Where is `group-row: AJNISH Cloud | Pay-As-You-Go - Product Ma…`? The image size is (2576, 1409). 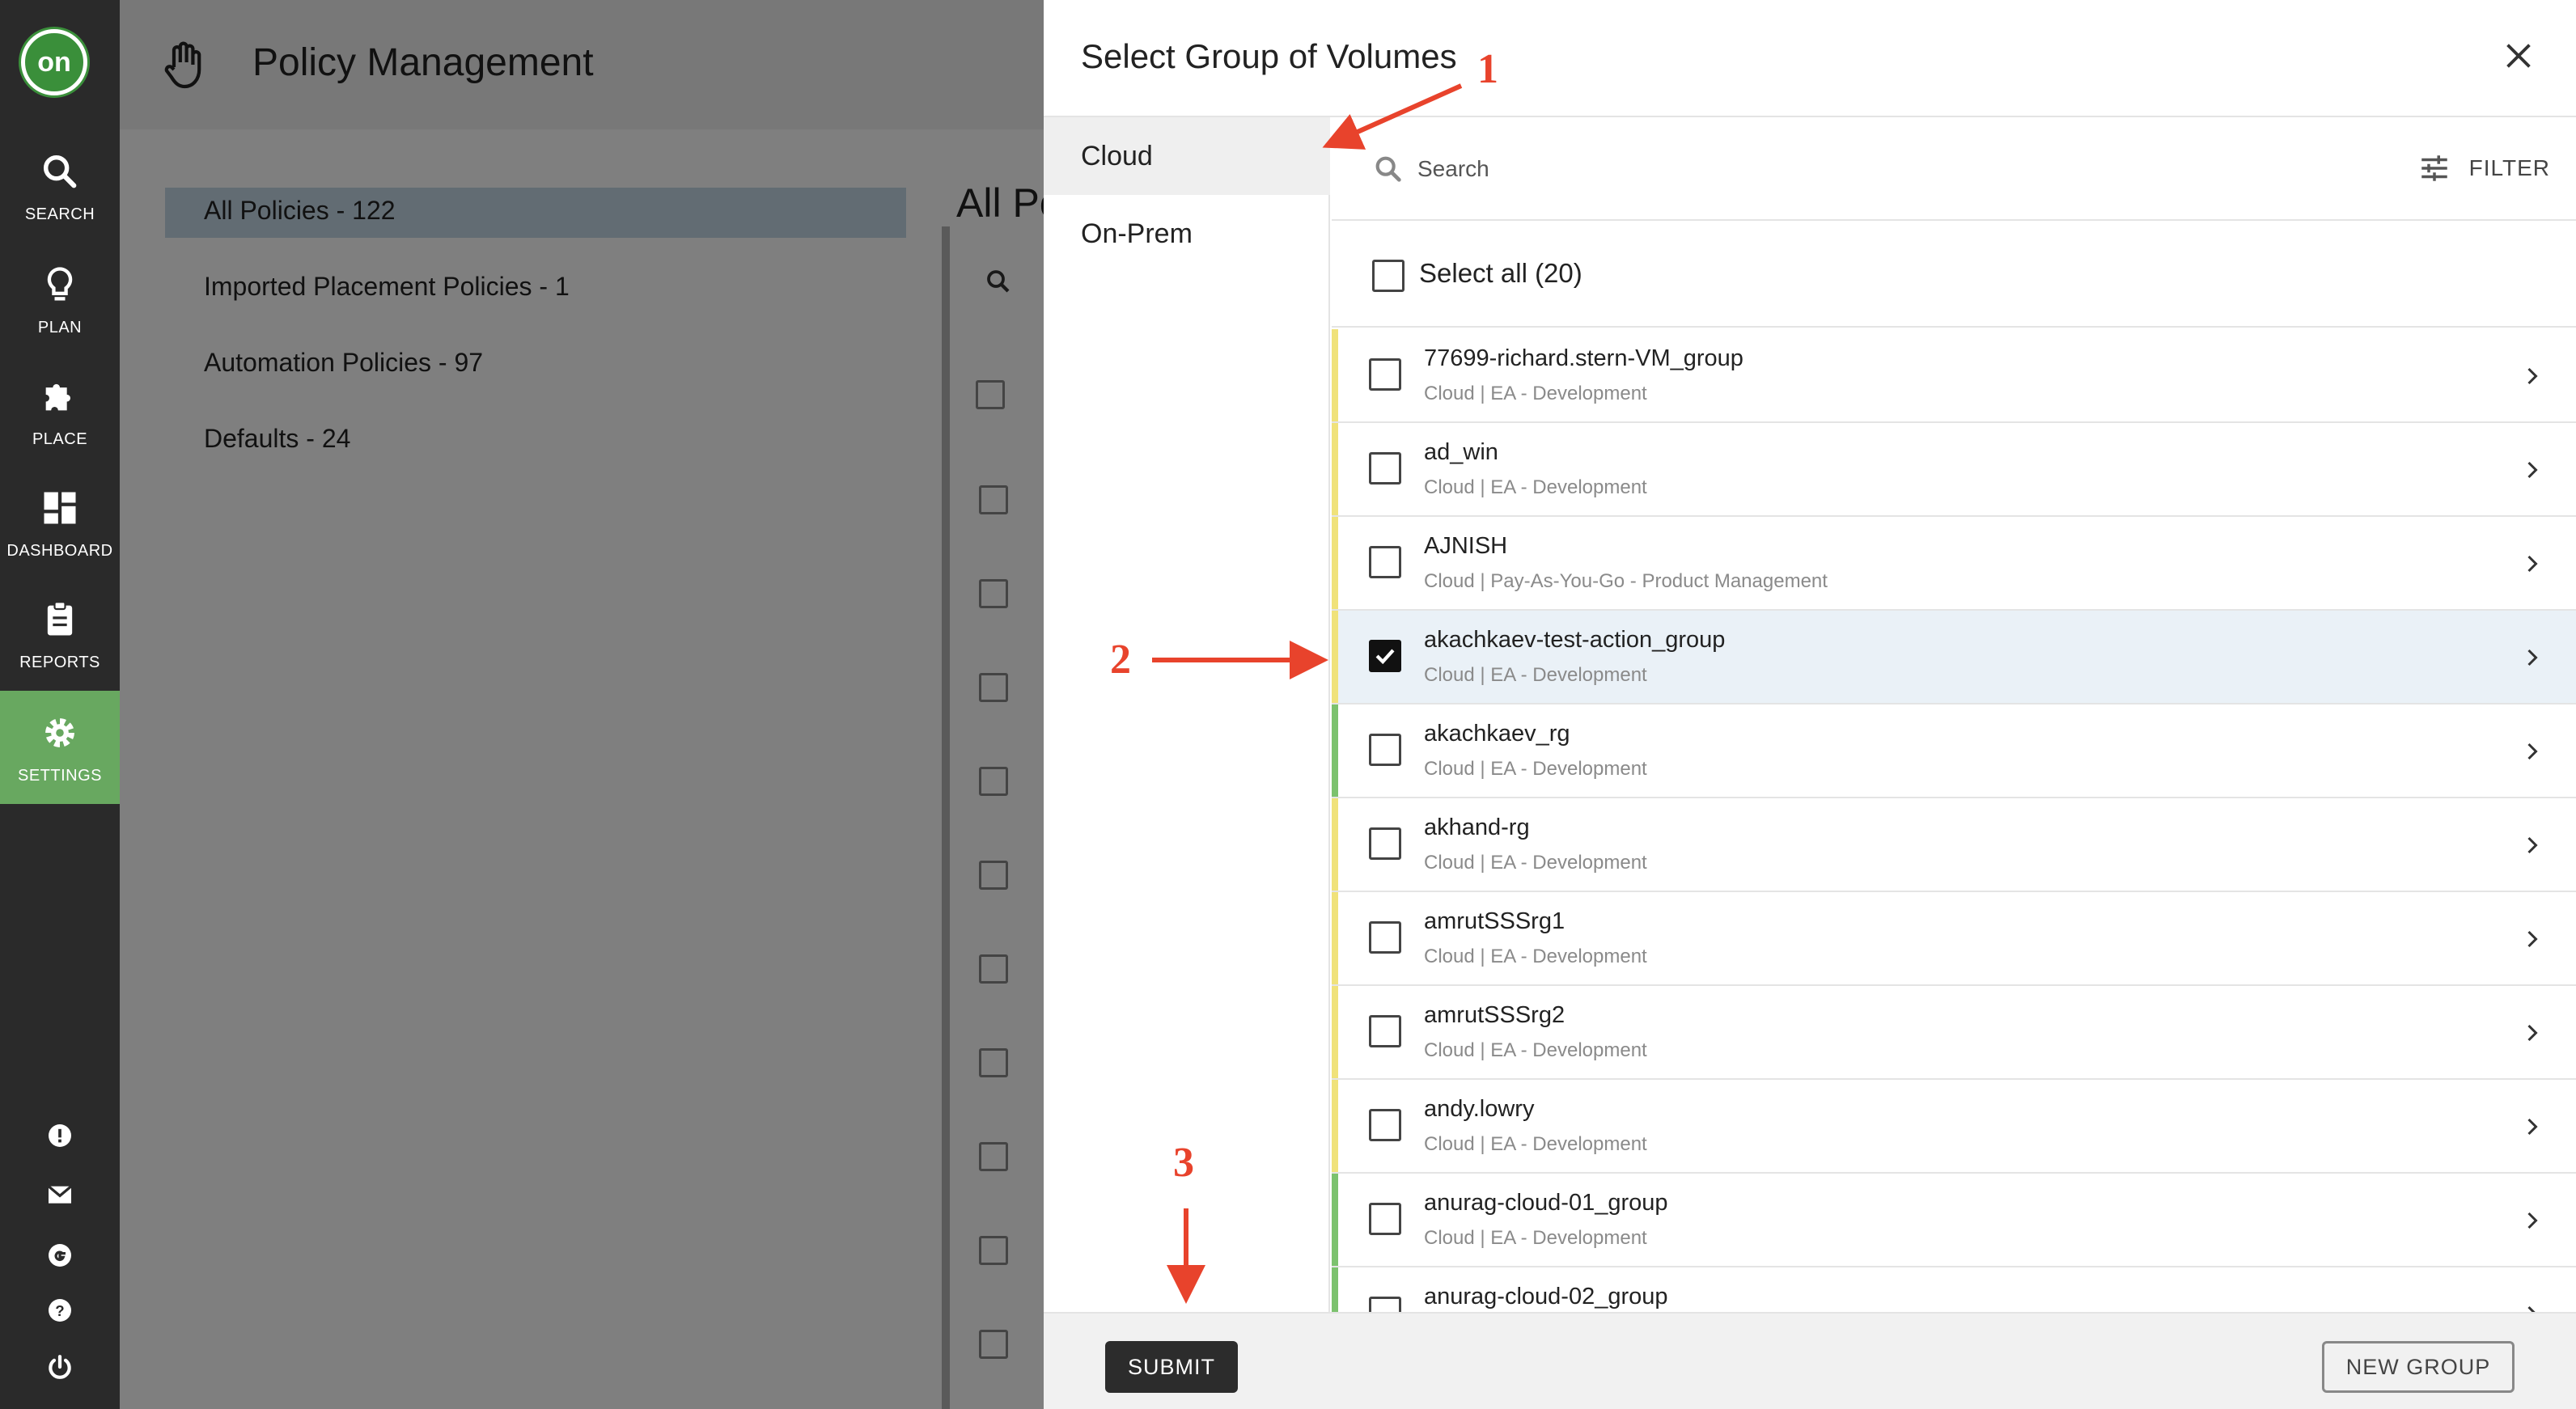
group-row: AJNISH Cloud | Pay-As-You-Go - Product Ma… is located at coordinates (1954, 564).